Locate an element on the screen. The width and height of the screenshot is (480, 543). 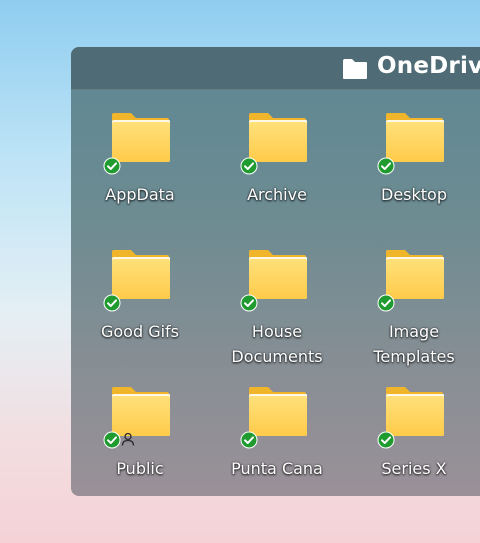
shared-person-icon is located at coordinates (128, 439).